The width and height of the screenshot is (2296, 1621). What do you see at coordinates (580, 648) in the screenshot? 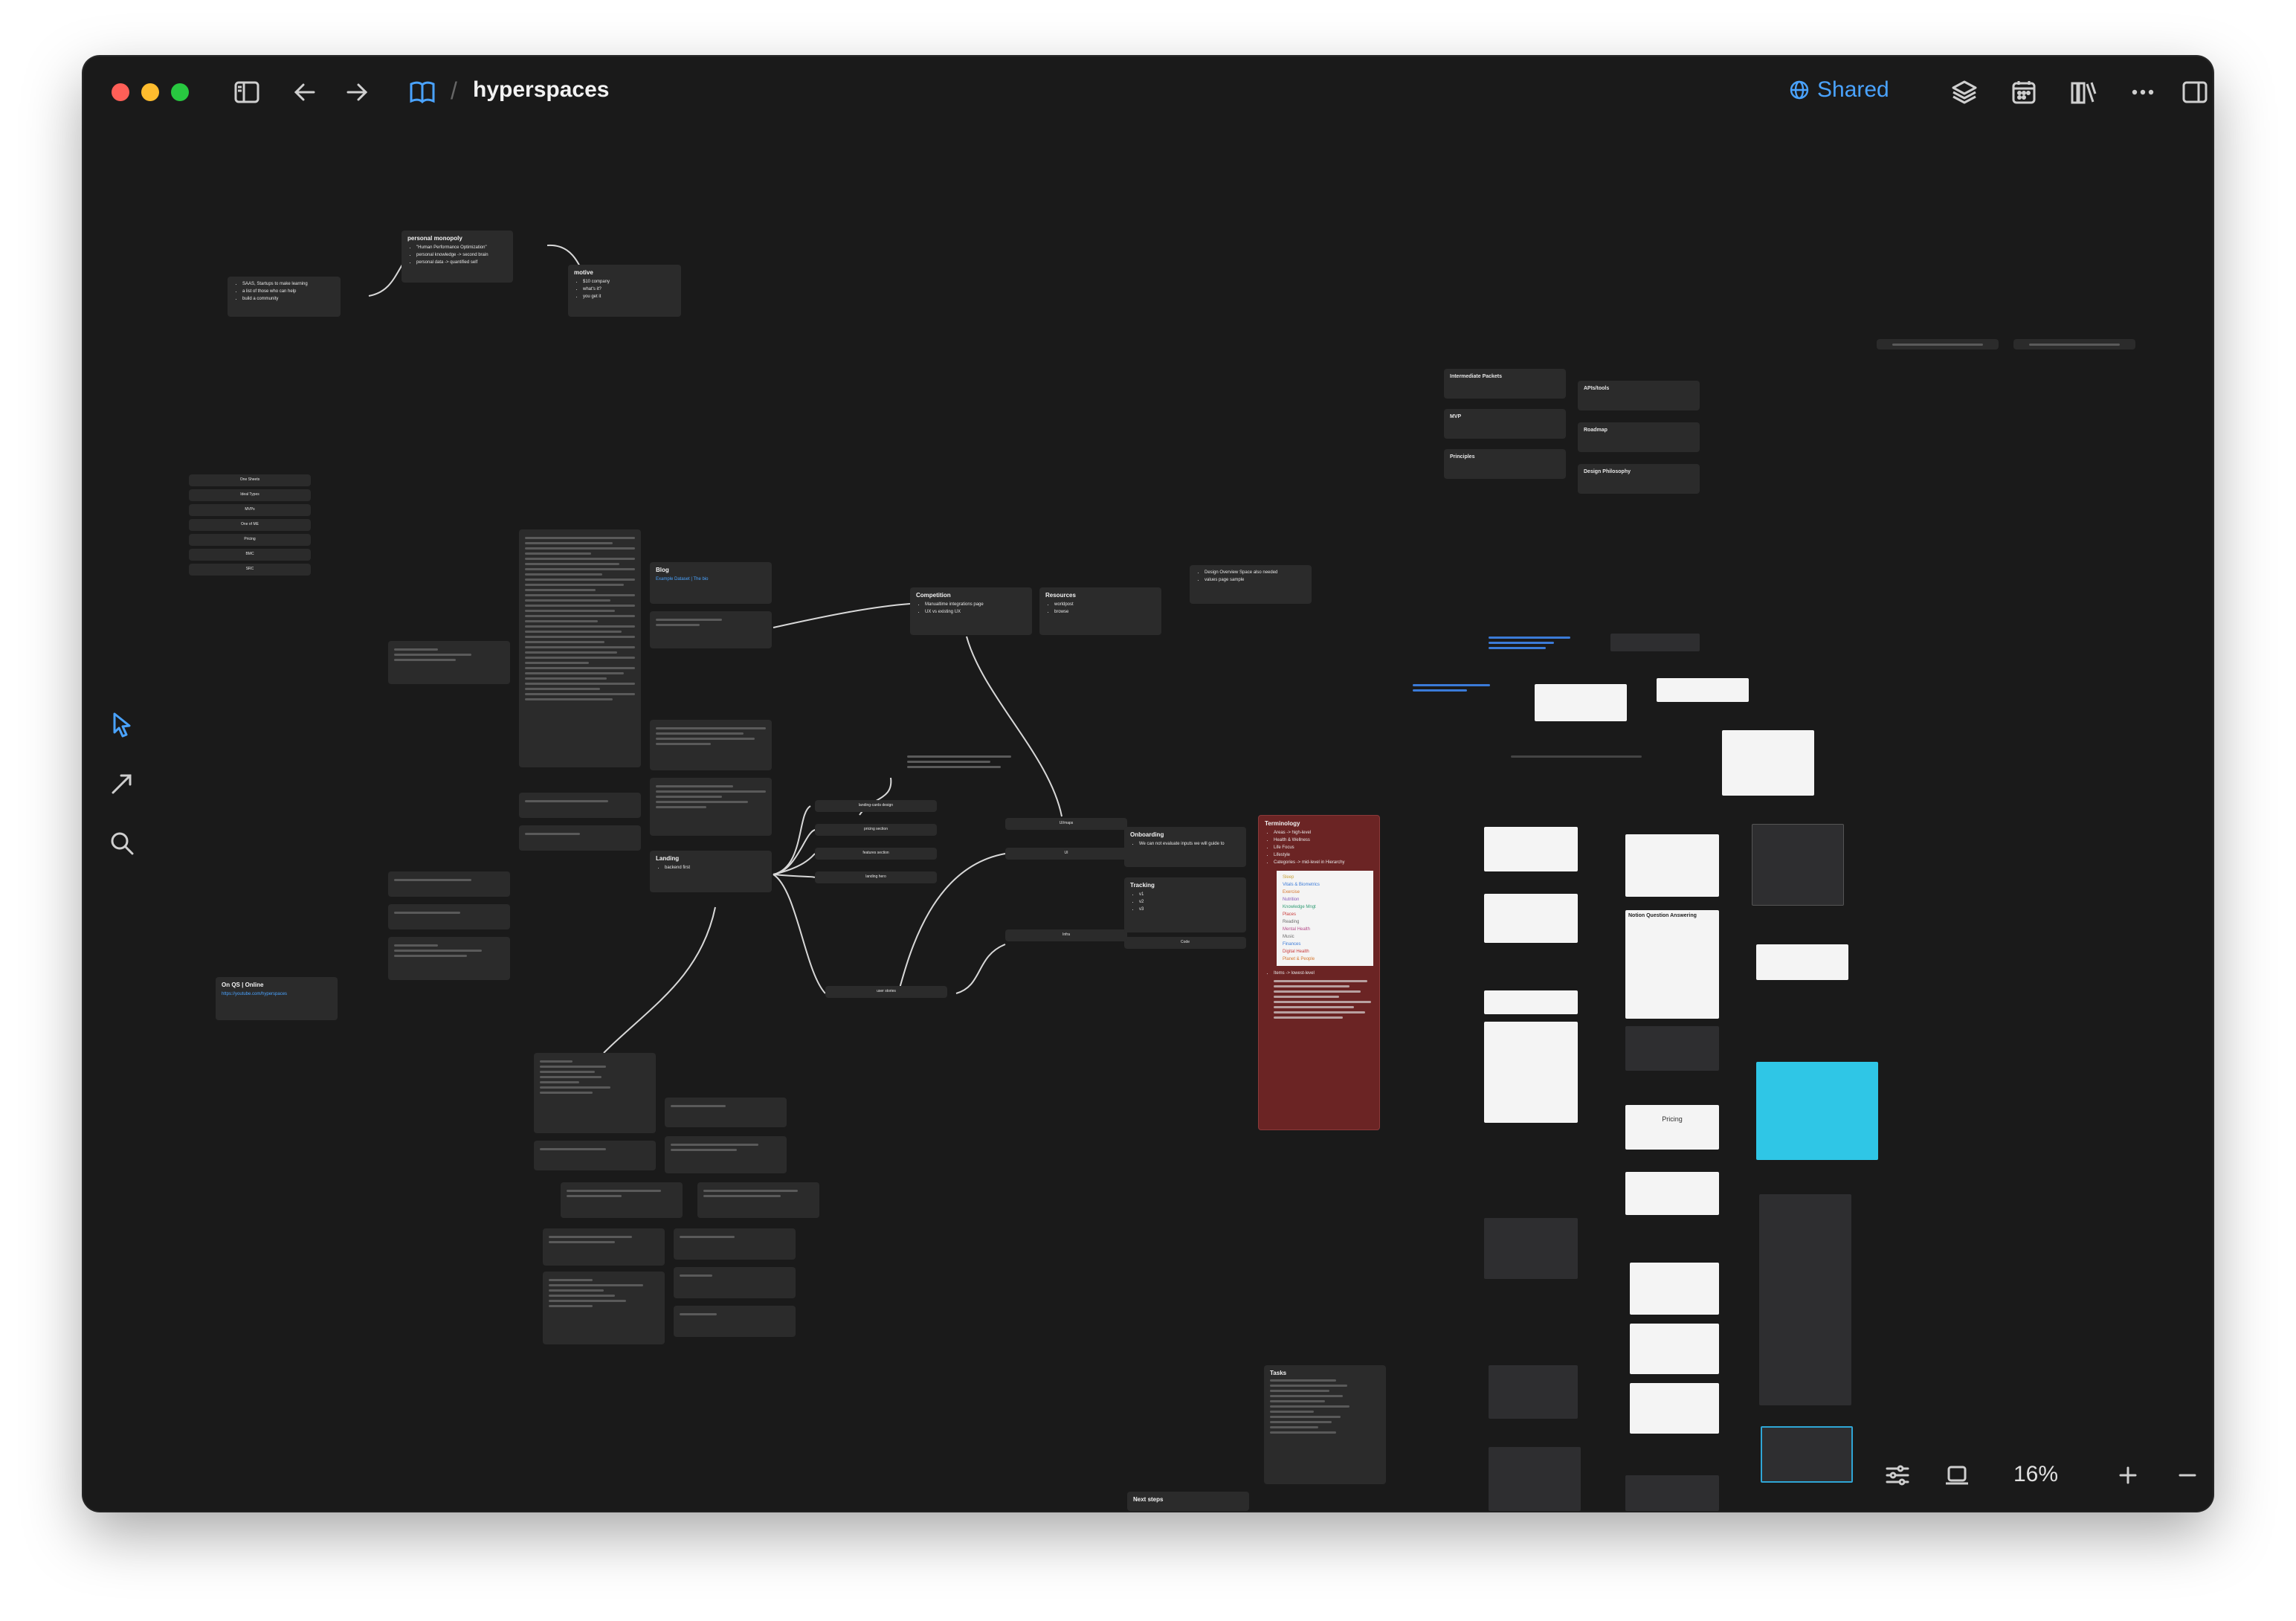
I see `card-manifesto` at bounding box center [580, 648].